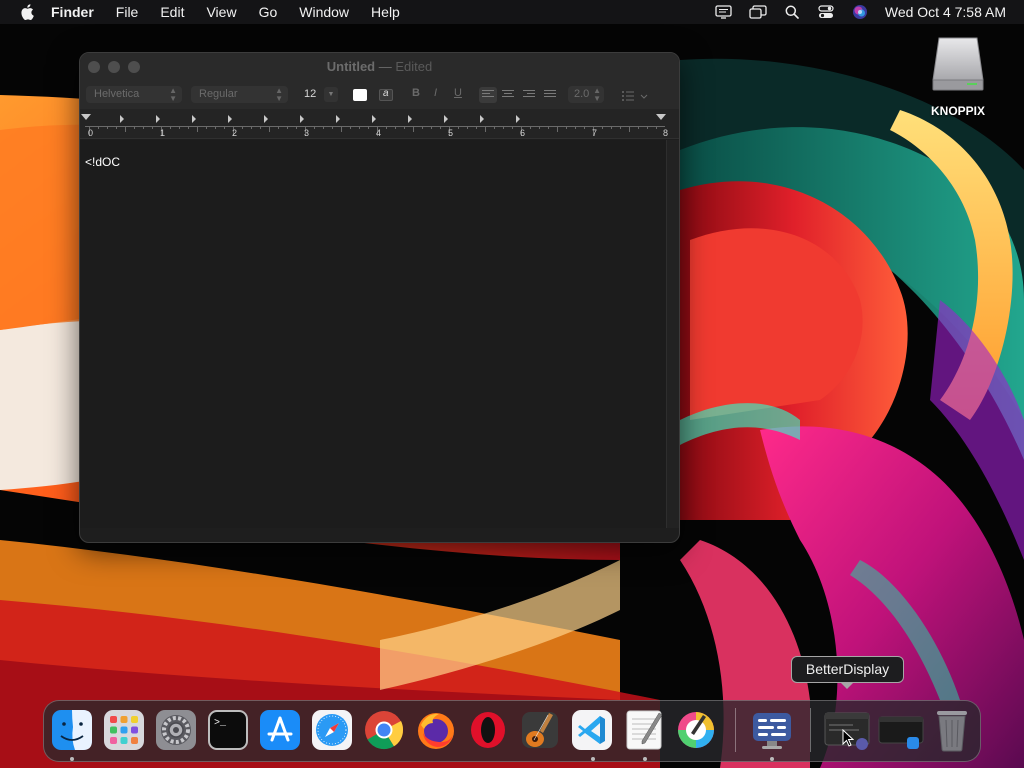 The image size is (1024, 768). Describe the element at coordinates (435, 93) in the screenshot. I see `italic-button: I` at that location.